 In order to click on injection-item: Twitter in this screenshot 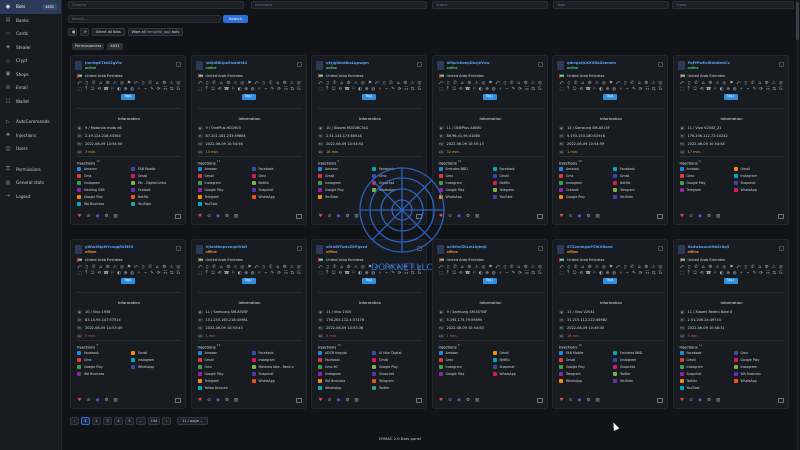, I will do `click(397, 388)`.